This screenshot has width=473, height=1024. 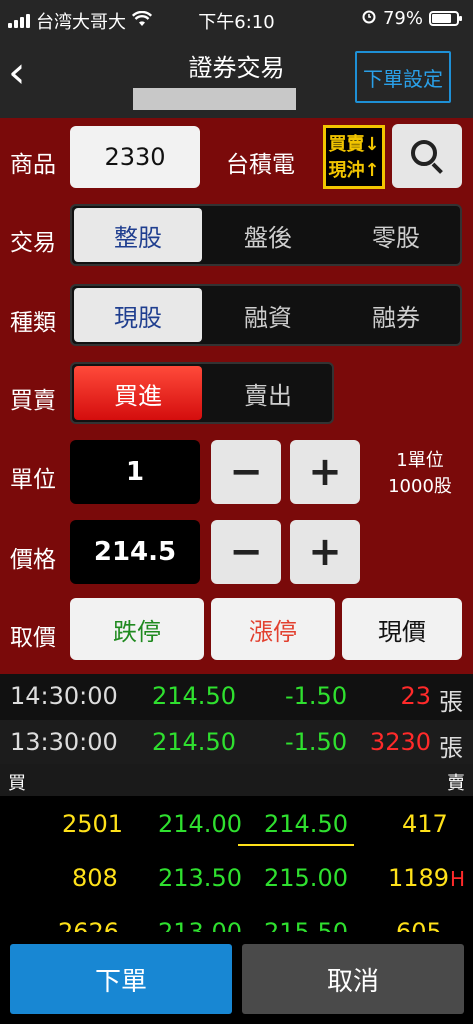 What do you see at coordinates (137, 629) in the screenshot?
I see `limit-down-button: 跌停` at bounding box center [137, 629].